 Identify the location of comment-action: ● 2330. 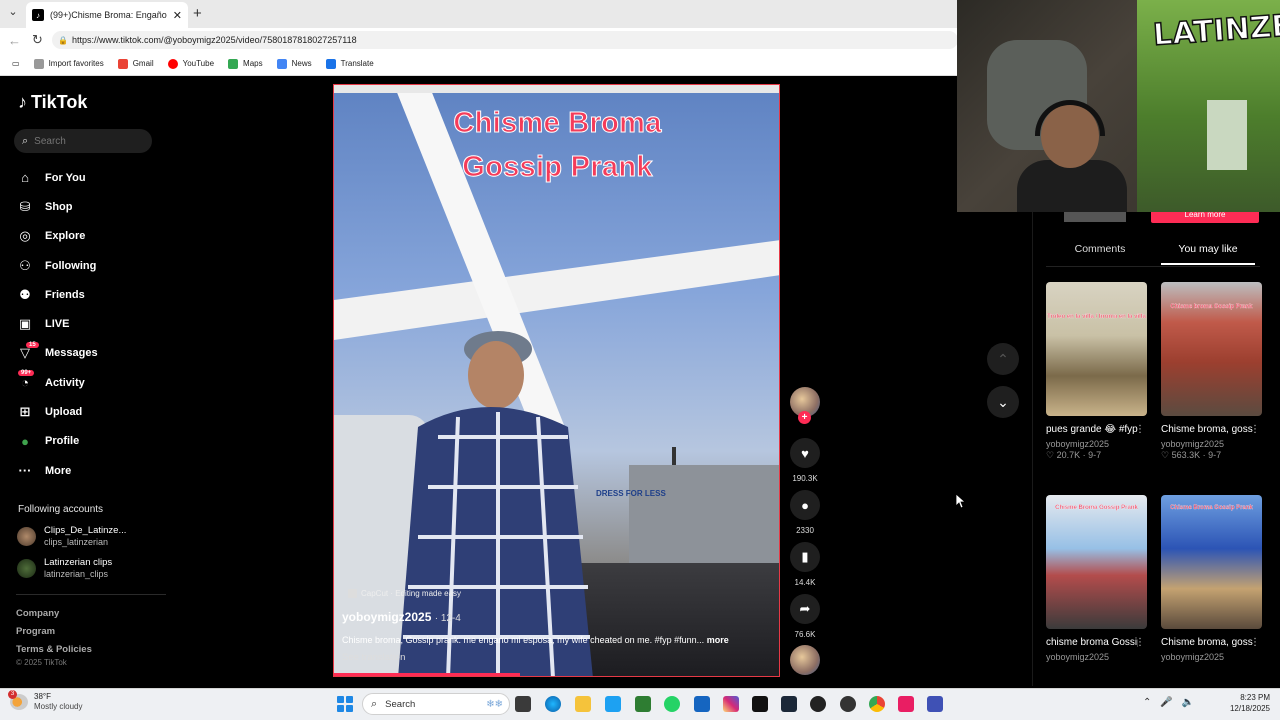
(805, 512).